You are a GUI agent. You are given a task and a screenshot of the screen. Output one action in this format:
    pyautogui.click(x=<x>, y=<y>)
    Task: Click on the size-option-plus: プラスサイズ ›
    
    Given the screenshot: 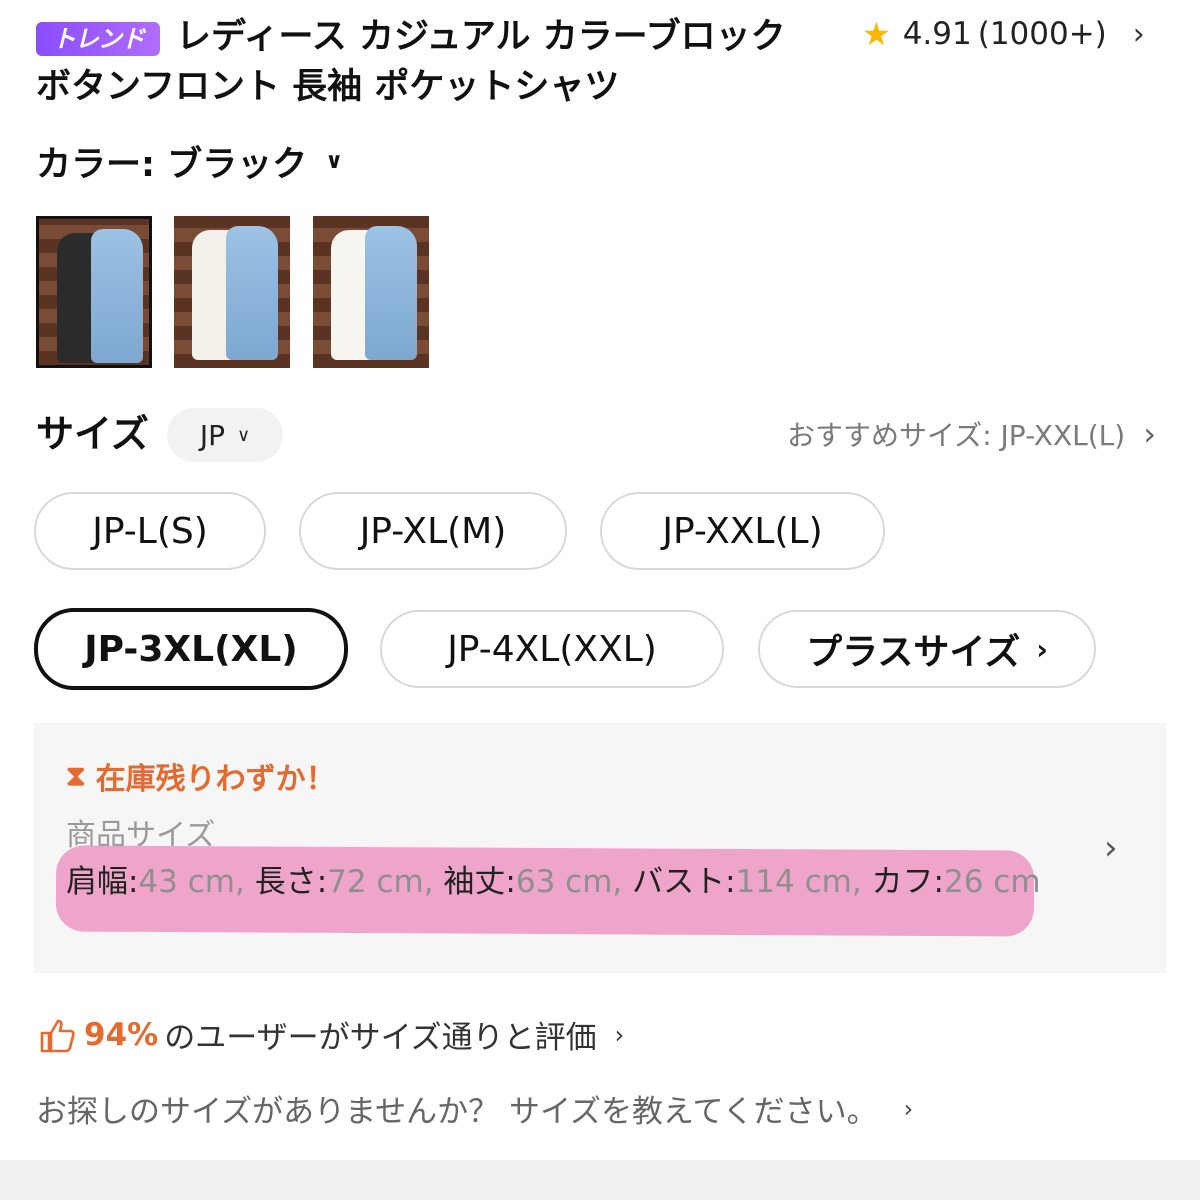 What is the action you would take?
    pyautogui.click(x=927, y=649)
    